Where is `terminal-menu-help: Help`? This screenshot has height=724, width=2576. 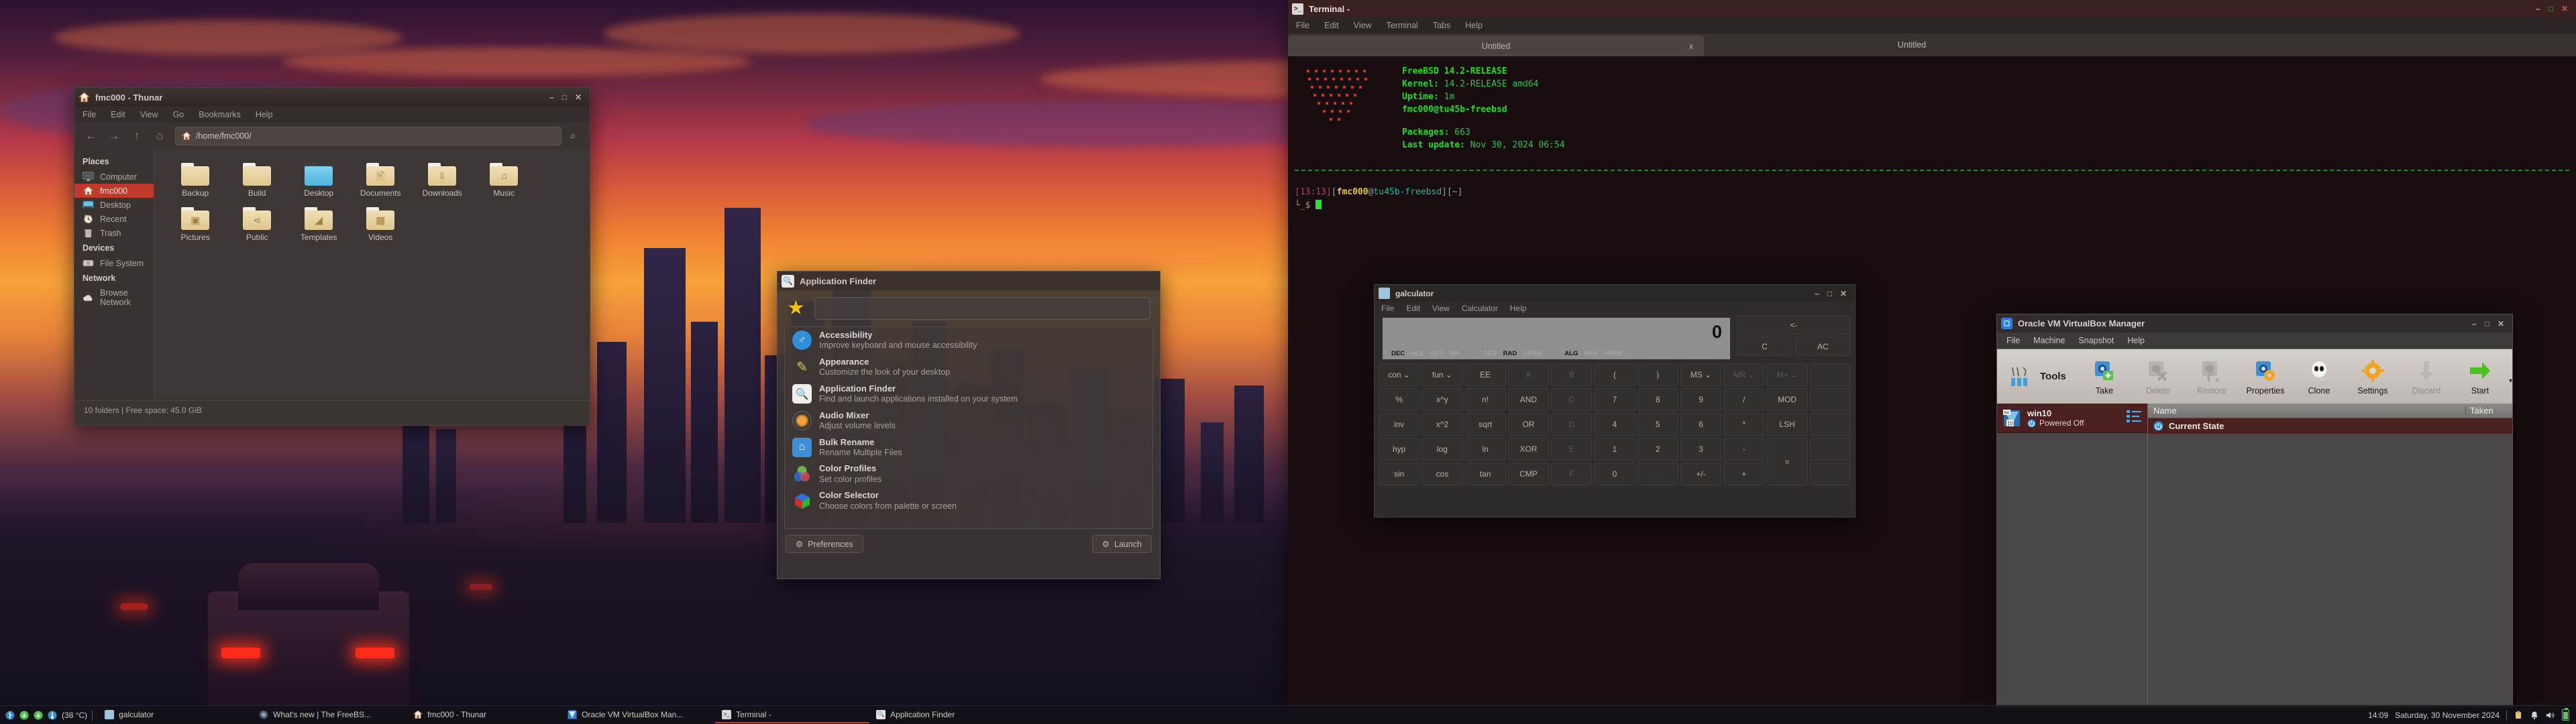
terminal-menu-help: Help is located at coordinates (1474, 25).